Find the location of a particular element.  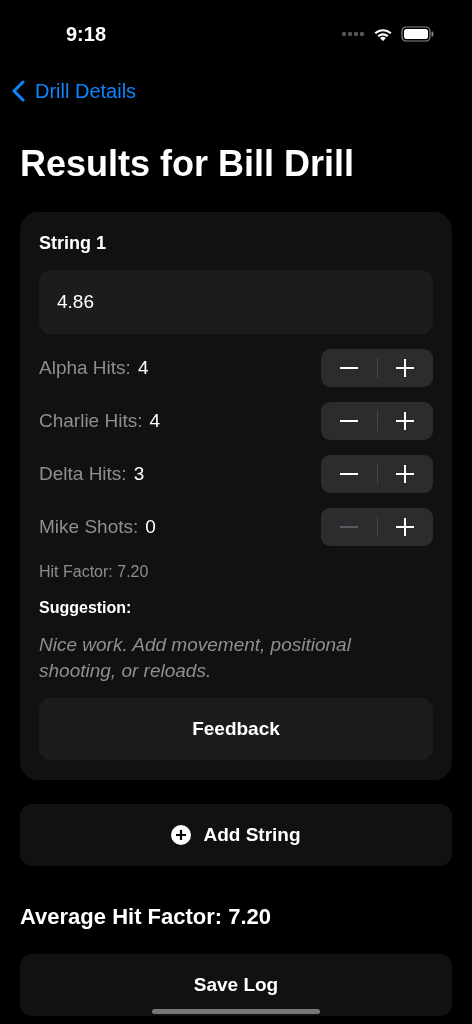

counter-value: 3 is located at coordinates (139, 473).